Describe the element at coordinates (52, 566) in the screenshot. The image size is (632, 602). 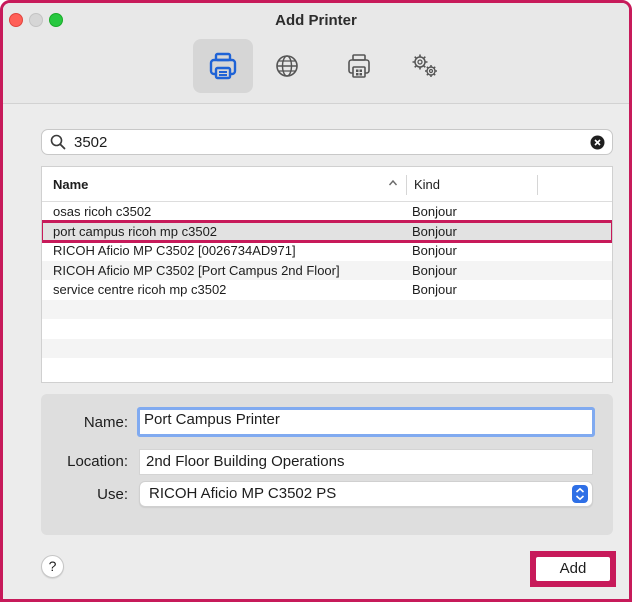
I see `help-button: ?` at that location.